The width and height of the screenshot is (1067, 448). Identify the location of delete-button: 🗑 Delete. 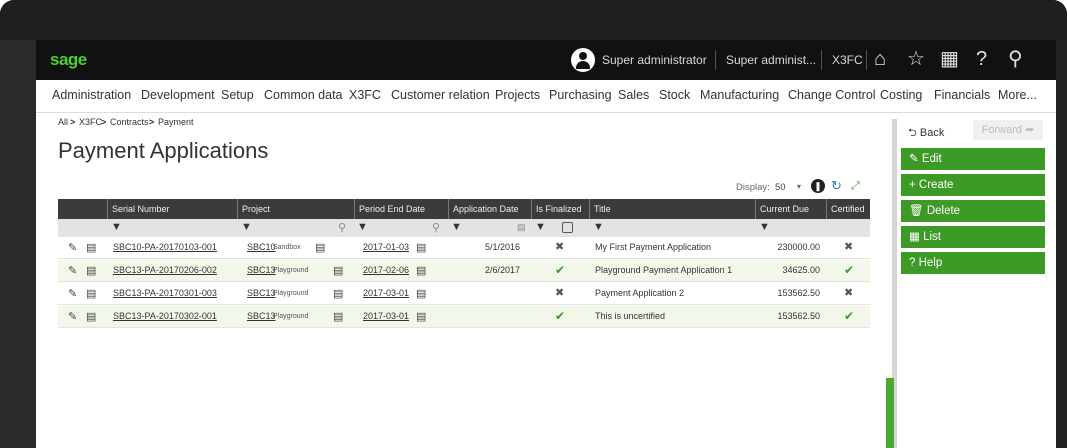
(973, 211).